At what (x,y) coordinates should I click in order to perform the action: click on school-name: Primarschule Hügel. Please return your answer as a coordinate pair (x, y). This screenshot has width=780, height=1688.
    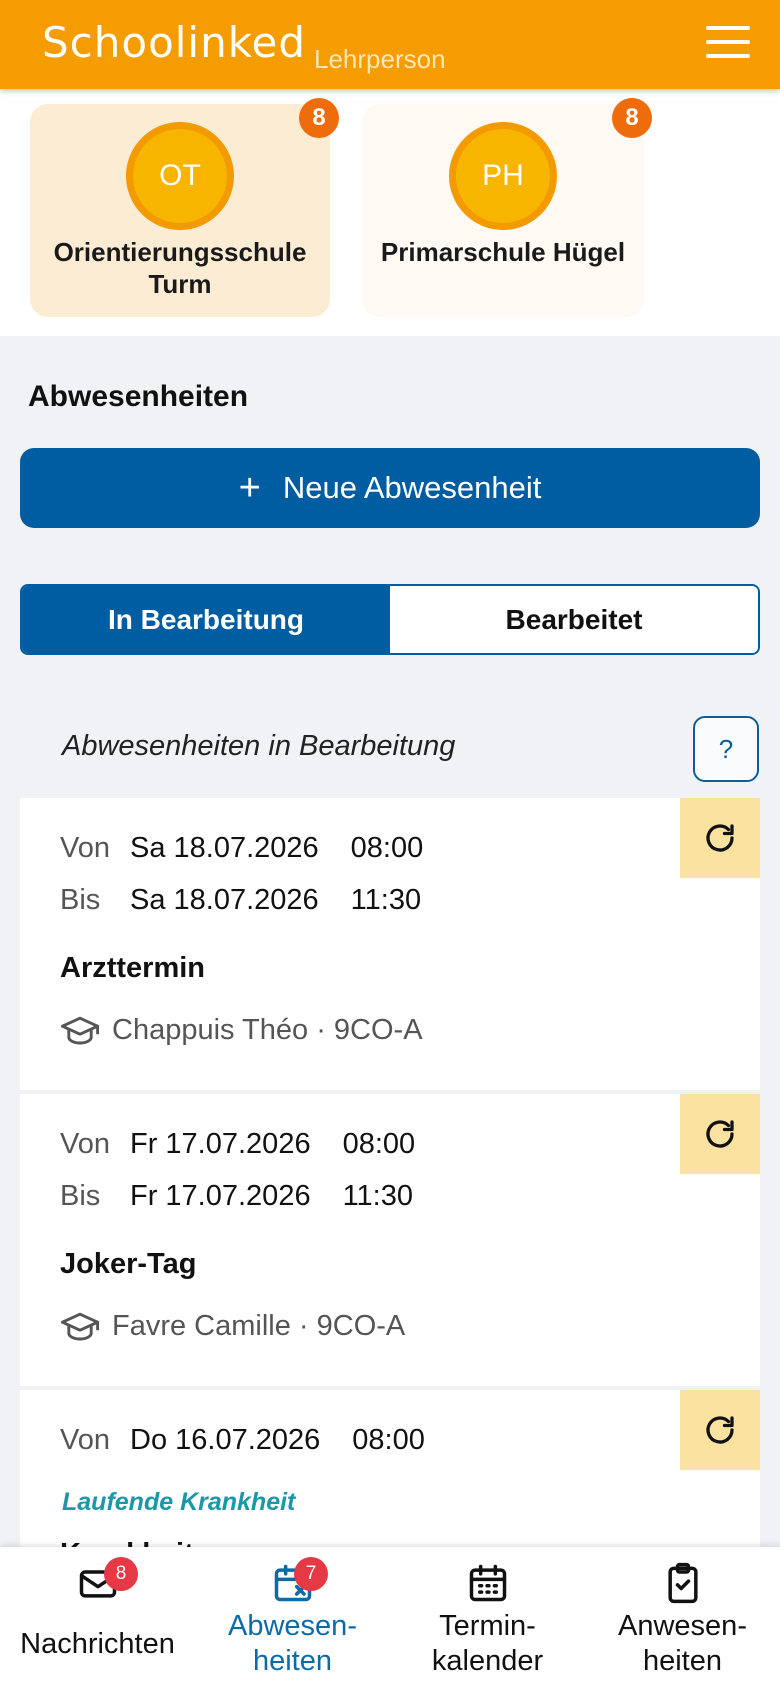
    Looking at the image, I should click on (503, 252).